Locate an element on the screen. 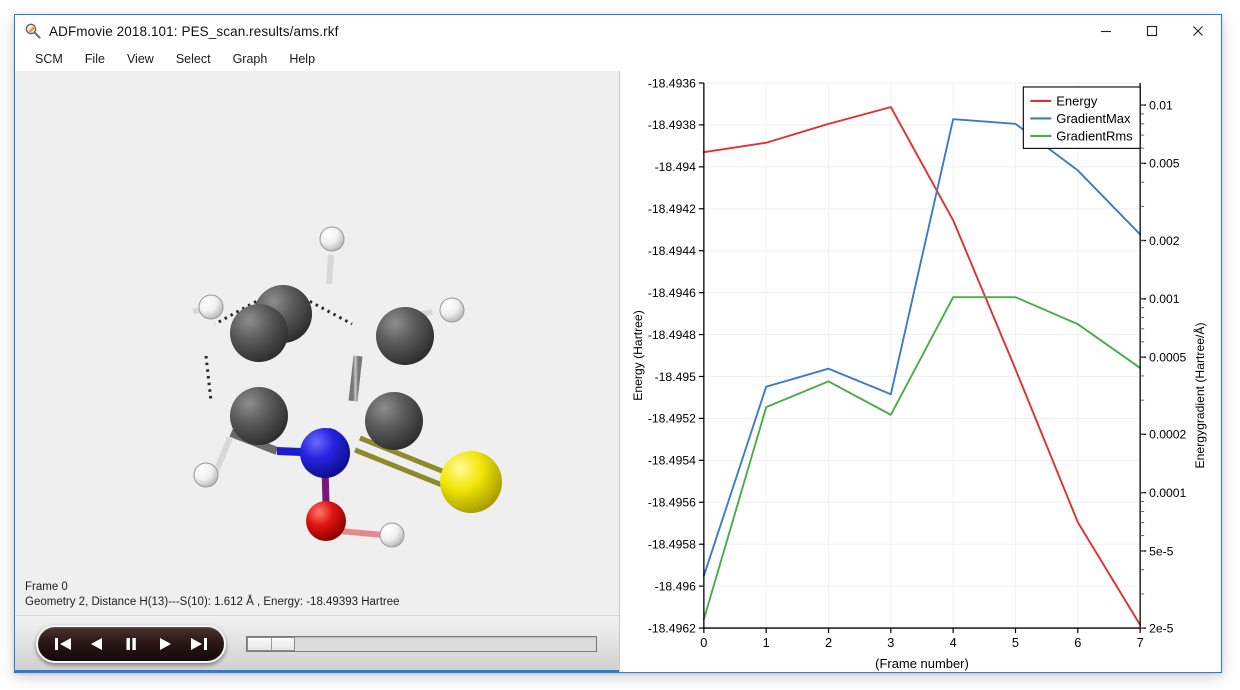  x-tick-label: 4 is located at coordinates (953, 642).